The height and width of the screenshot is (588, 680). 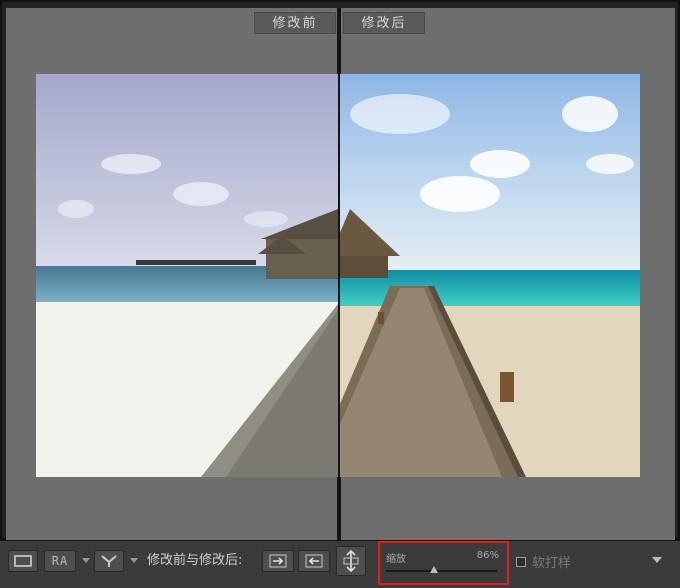 What do you see at coordinates (86, 560) in the screenshot?
I see `ra-menu-caret` at bounding box center [86, 560].